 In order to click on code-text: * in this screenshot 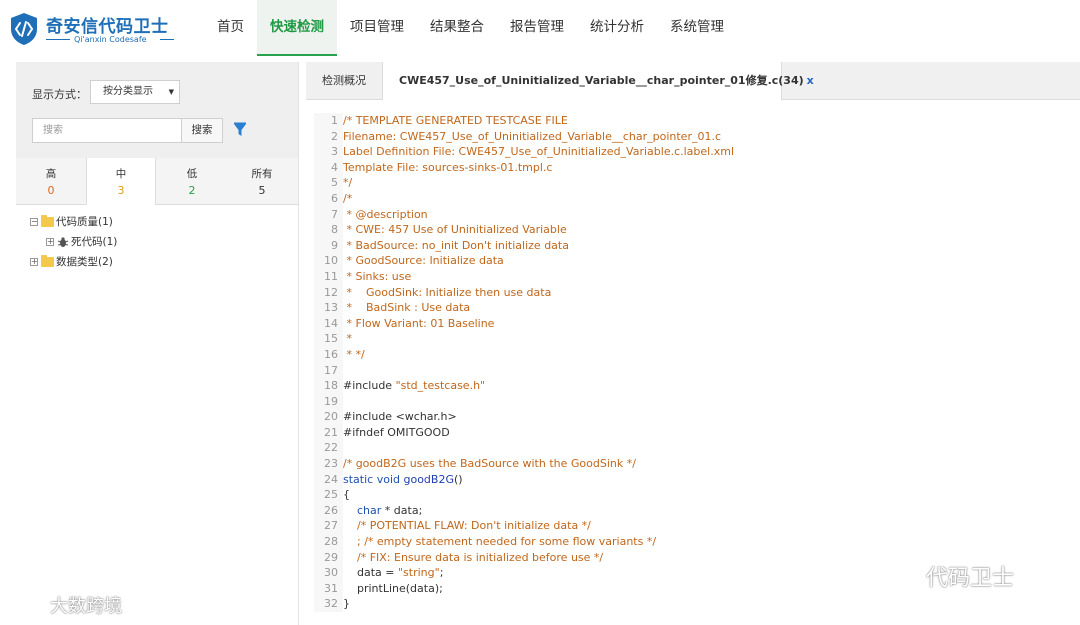, I will do `click(347, 339)`.